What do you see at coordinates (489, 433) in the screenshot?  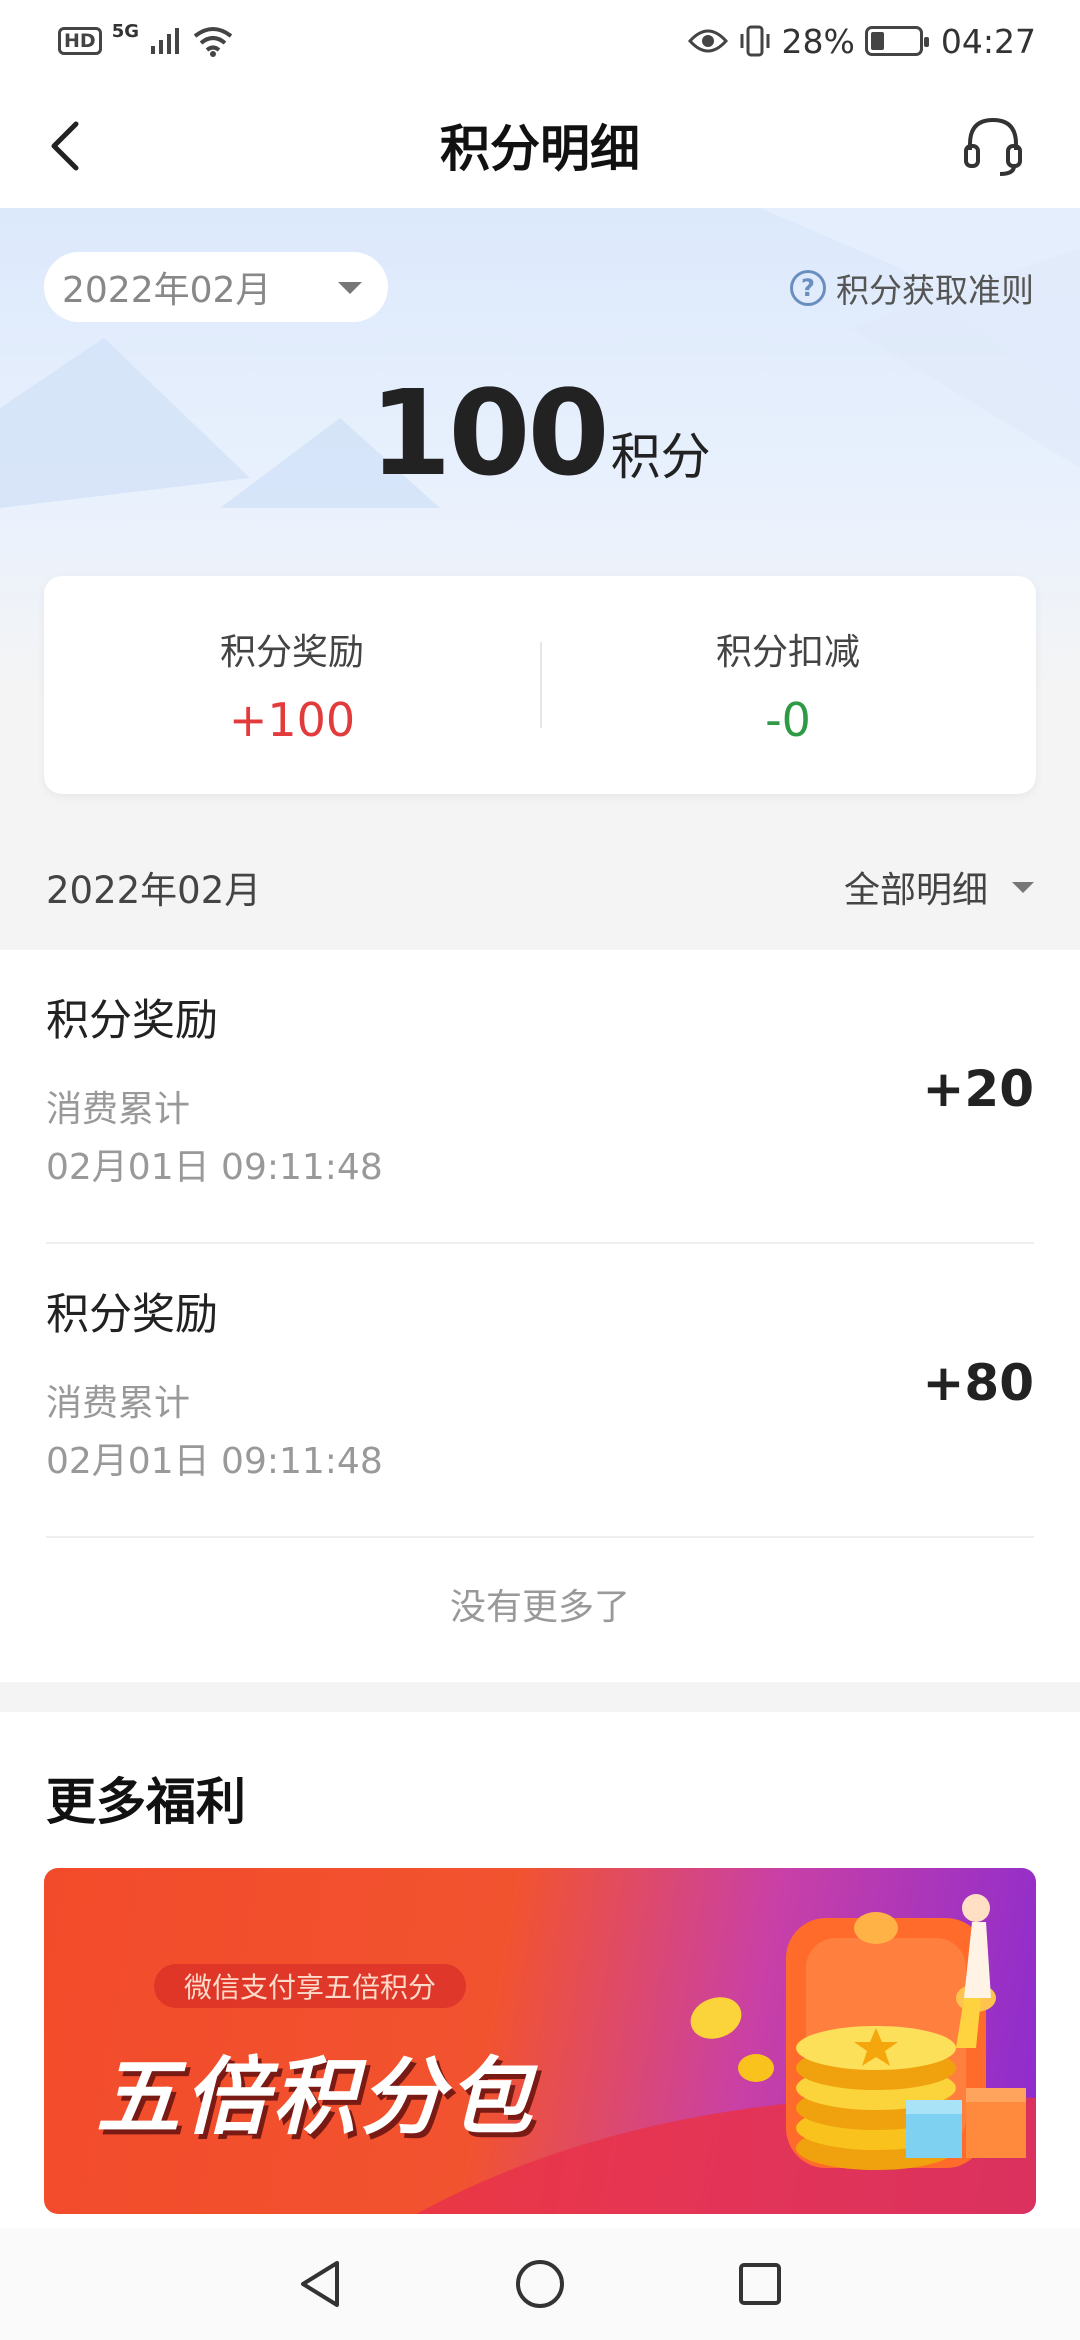 I see `balance-value: 100` at bounding box center [489, 433].